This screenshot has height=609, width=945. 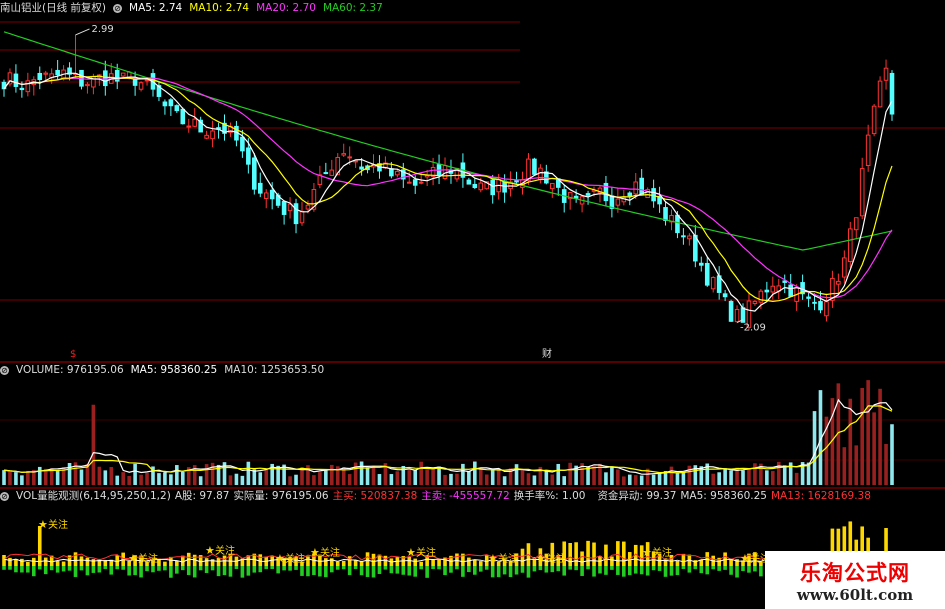 What do you see at coordinates (375, 496) in the screenshot?
I see `main-buy-label: 主买: 520837.38` at bounding box center [375, 496].